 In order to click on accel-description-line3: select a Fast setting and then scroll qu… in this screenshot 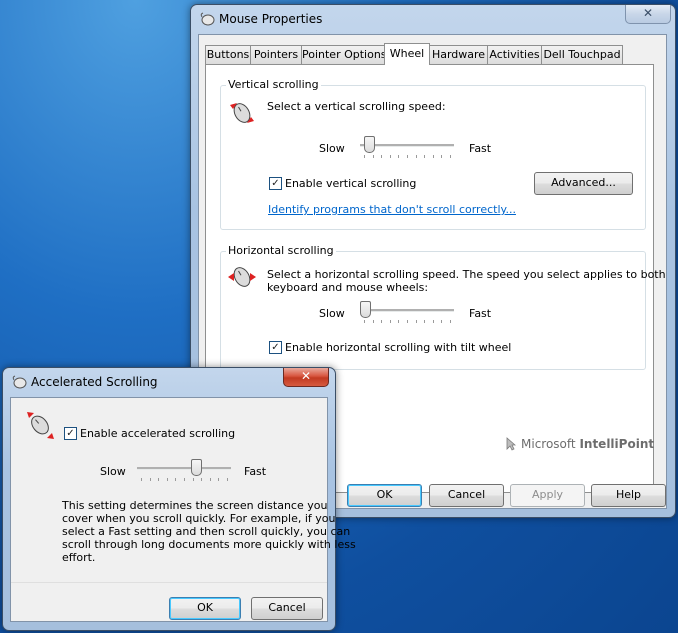, I will do `click(206, 531)`.